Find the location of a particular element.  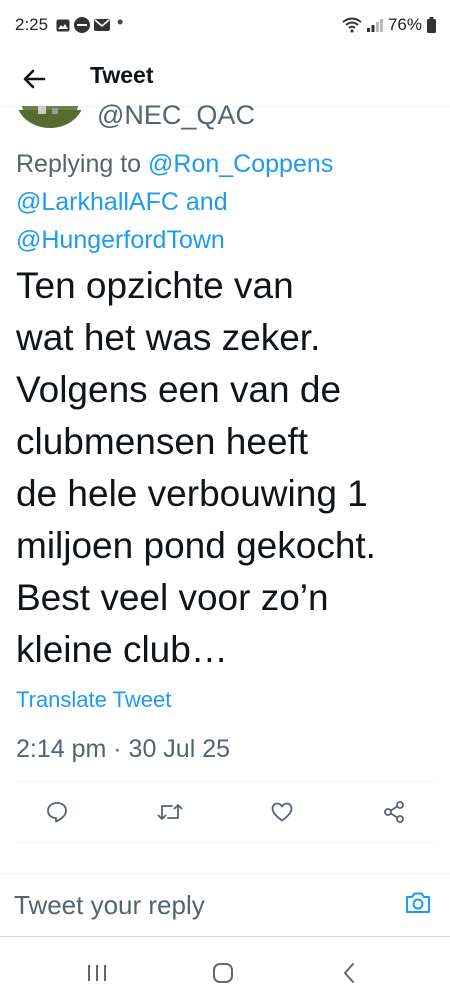

author-handle: @NEC_QAC is located at coordinates (176, 115).